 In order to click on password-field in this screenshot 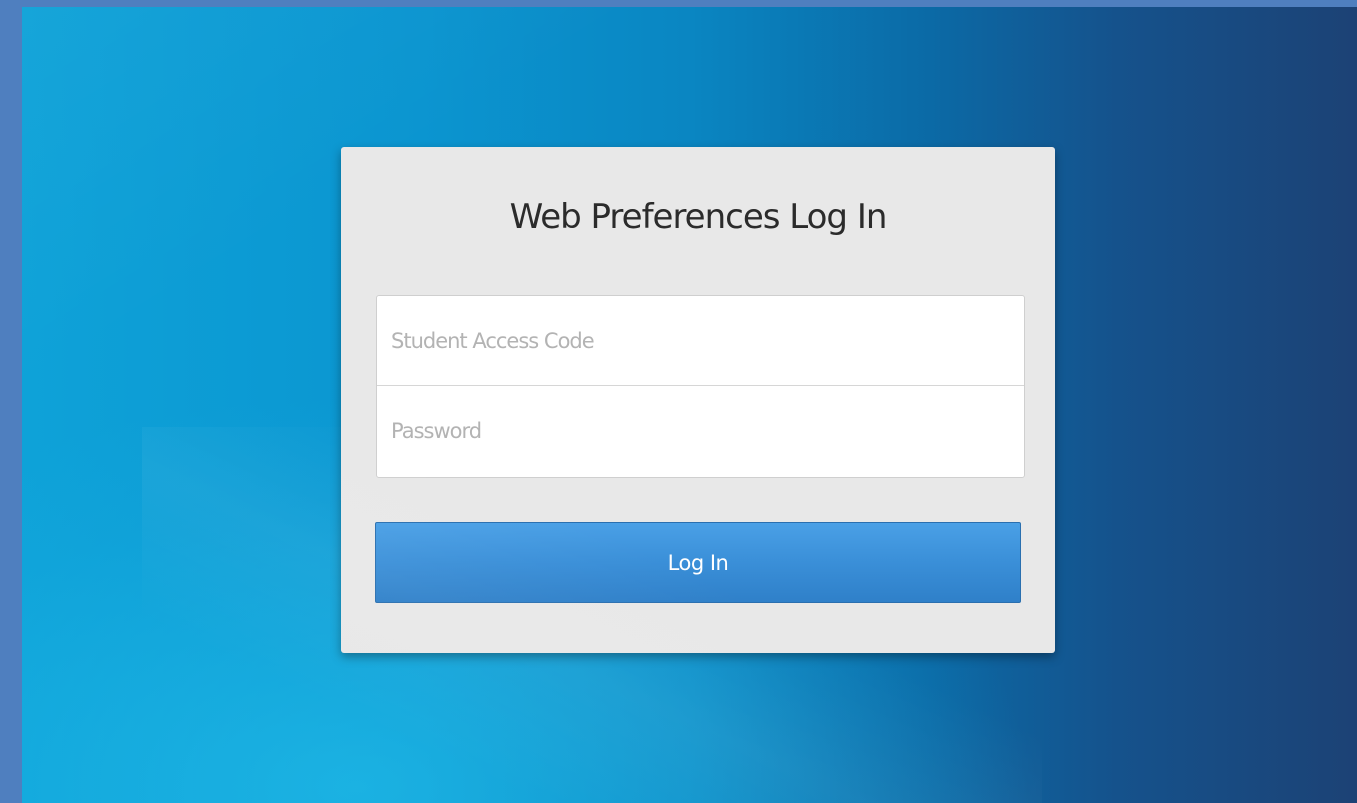, I will do `click(700, 431)`.